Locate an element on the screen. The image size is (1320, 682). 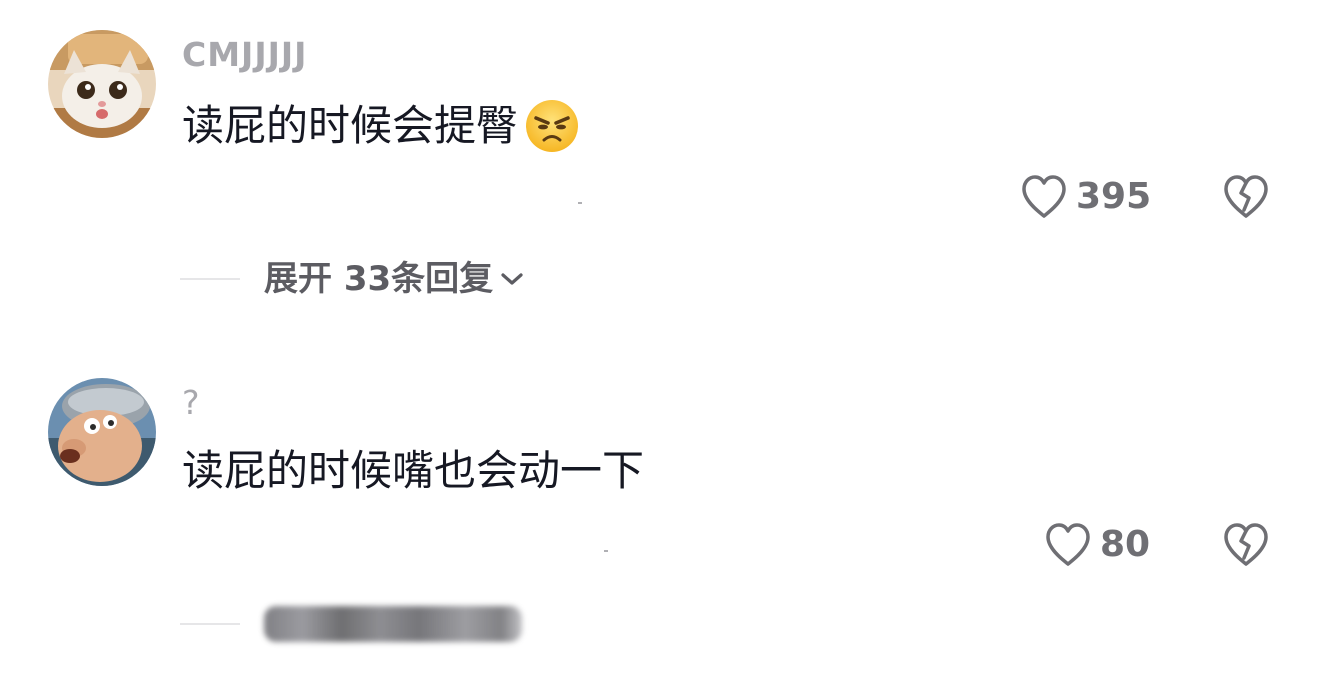
like-button: 80 is located at coordinates (1097, 545).